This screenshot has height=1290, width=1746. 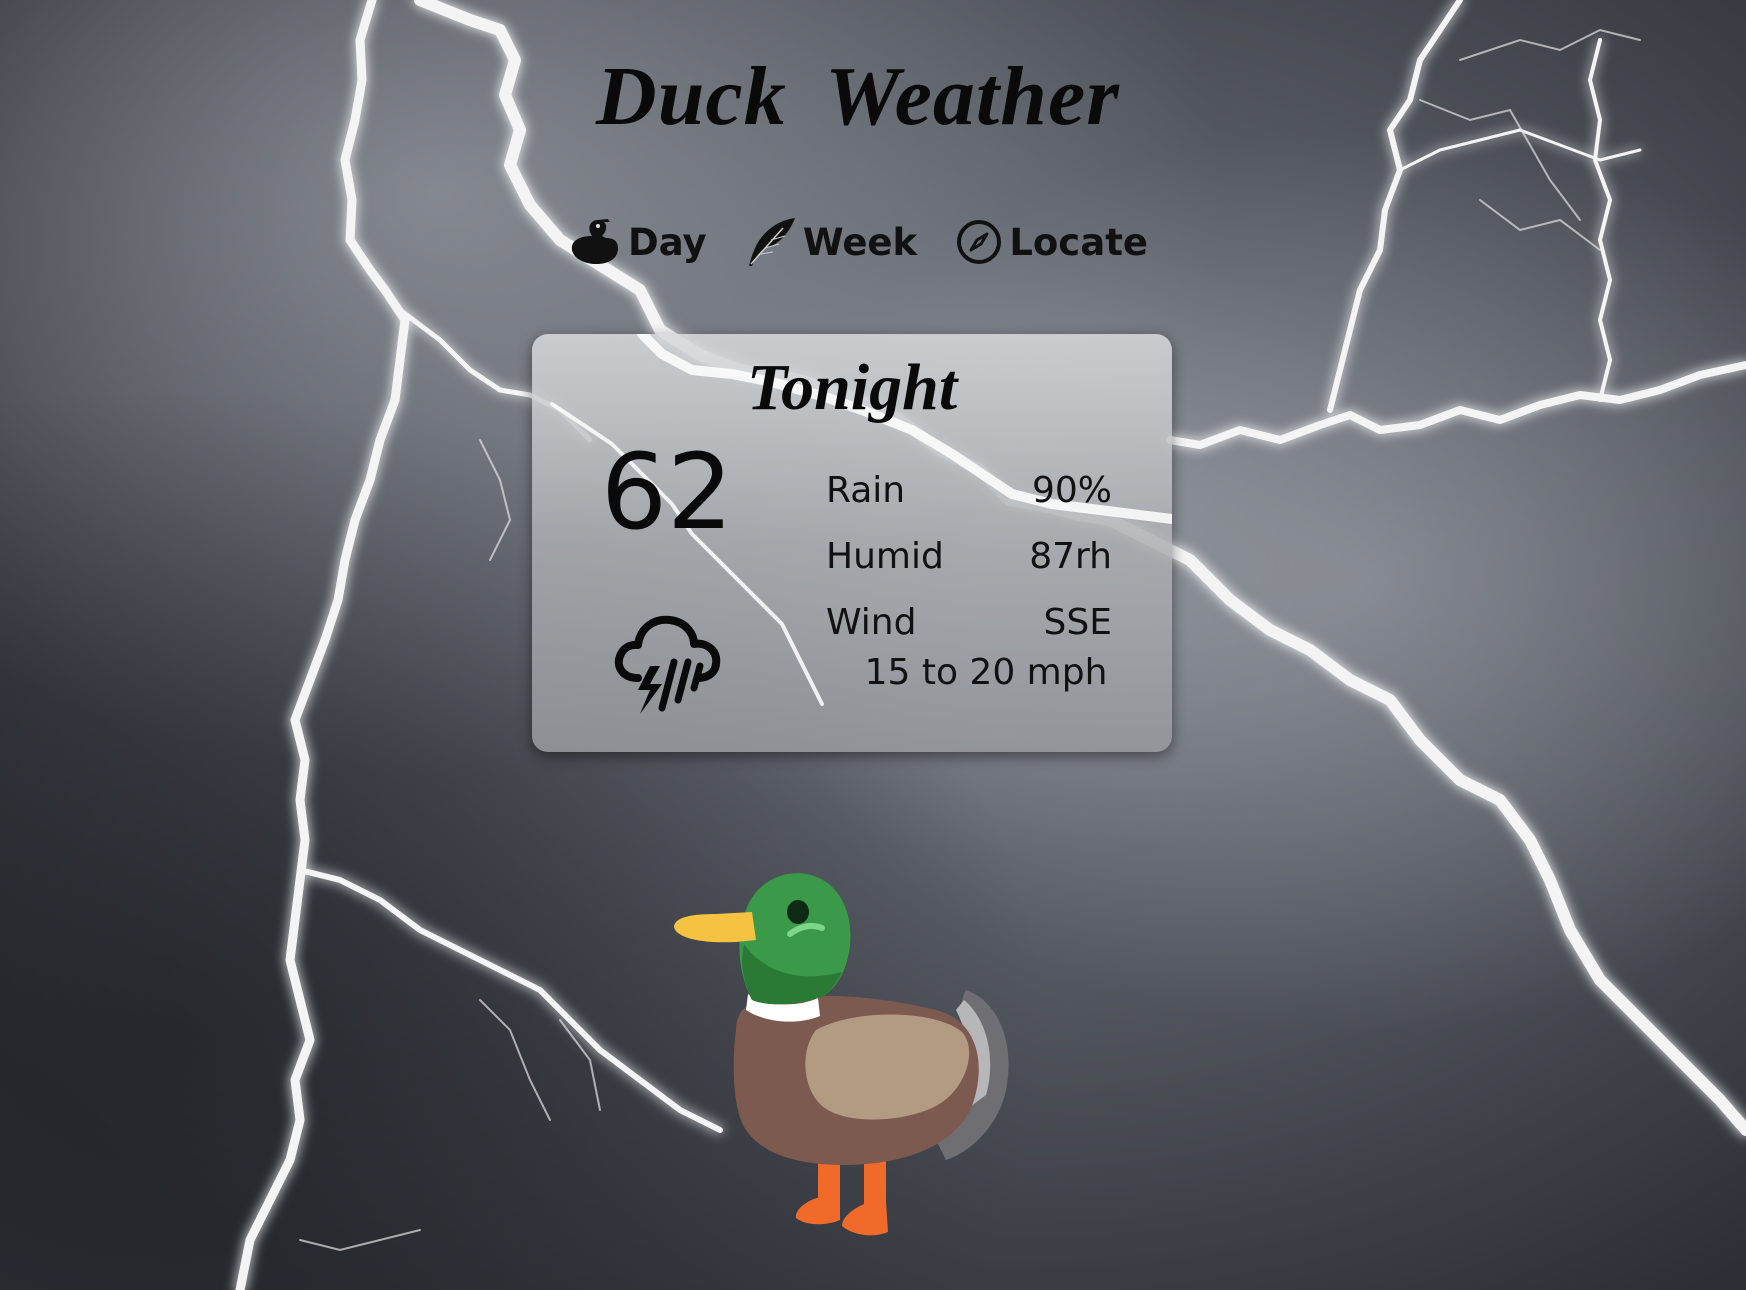 What do you see at coordinates (1077, 622) in the screenshot?
I see `stat-value: SSE` at bounding box center [1077, 622].